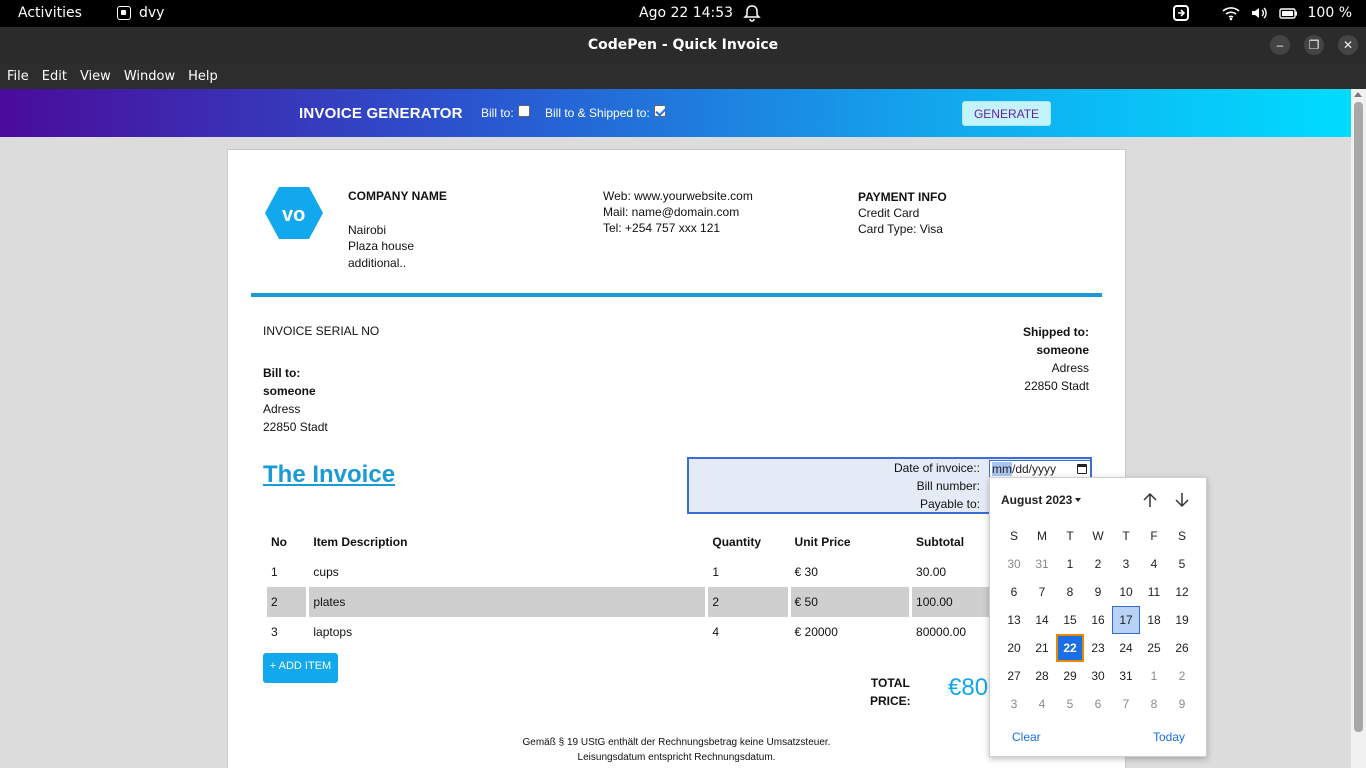 The image size is (1366, 768). Describe the element at coordinates (381, 113) in the screenshot. I see `brand-title: INVOICE GENERATOR` at that location.